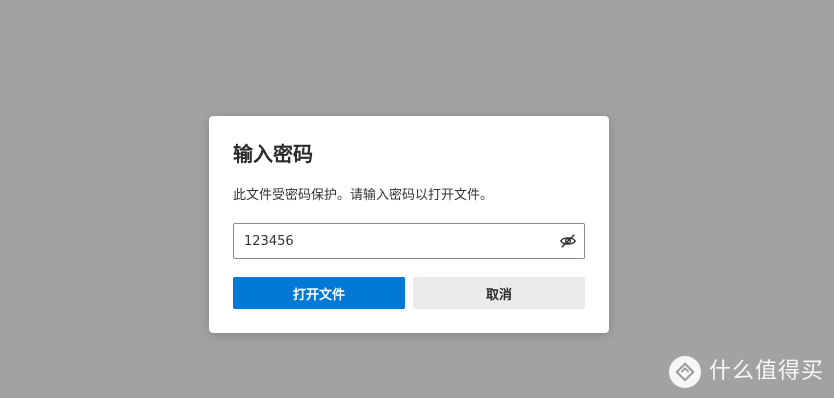  What do you see at coordinates (363, 195) in the screenshot?
I see `dialog-message: 此文件受密码保护。请输入密码以打开文件。` at bounding box center [363, 195].